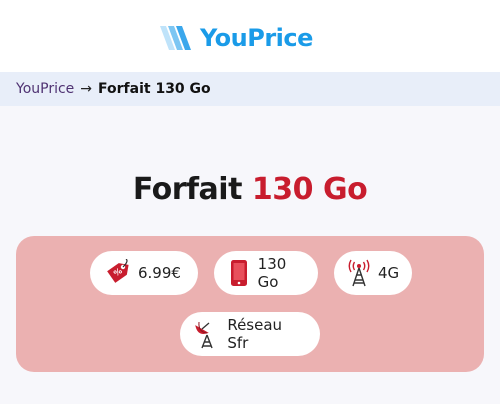  Describe the element at coordinates (154, 89) in the screenshot. I see `breadcrumb-current: Forfait 130 Go` at that location.